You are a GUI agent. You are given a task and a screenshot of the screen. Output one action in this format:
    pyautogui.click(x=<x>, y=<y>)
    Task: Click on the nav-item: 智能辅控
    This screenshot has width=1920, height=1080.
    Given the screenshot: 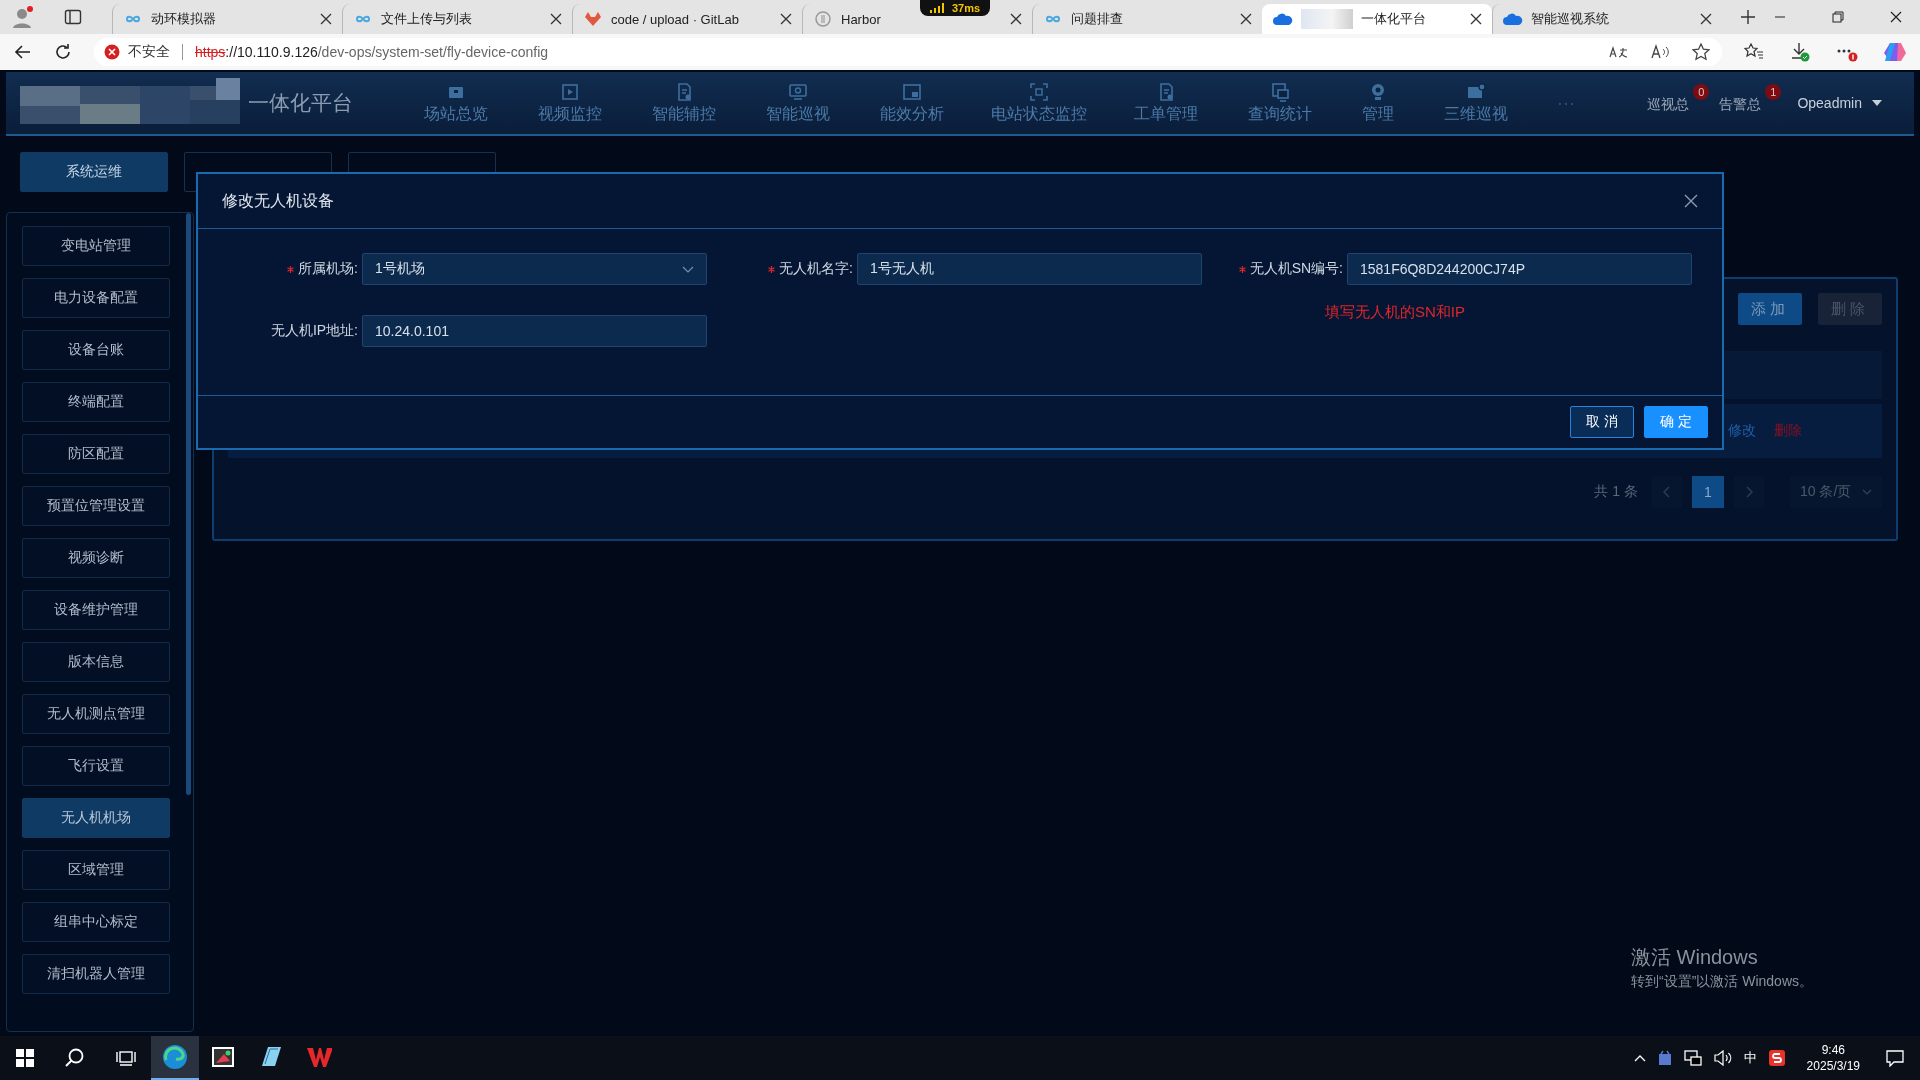 What is the action you would take?
    pyautogui.click(x=684, y=103)
    